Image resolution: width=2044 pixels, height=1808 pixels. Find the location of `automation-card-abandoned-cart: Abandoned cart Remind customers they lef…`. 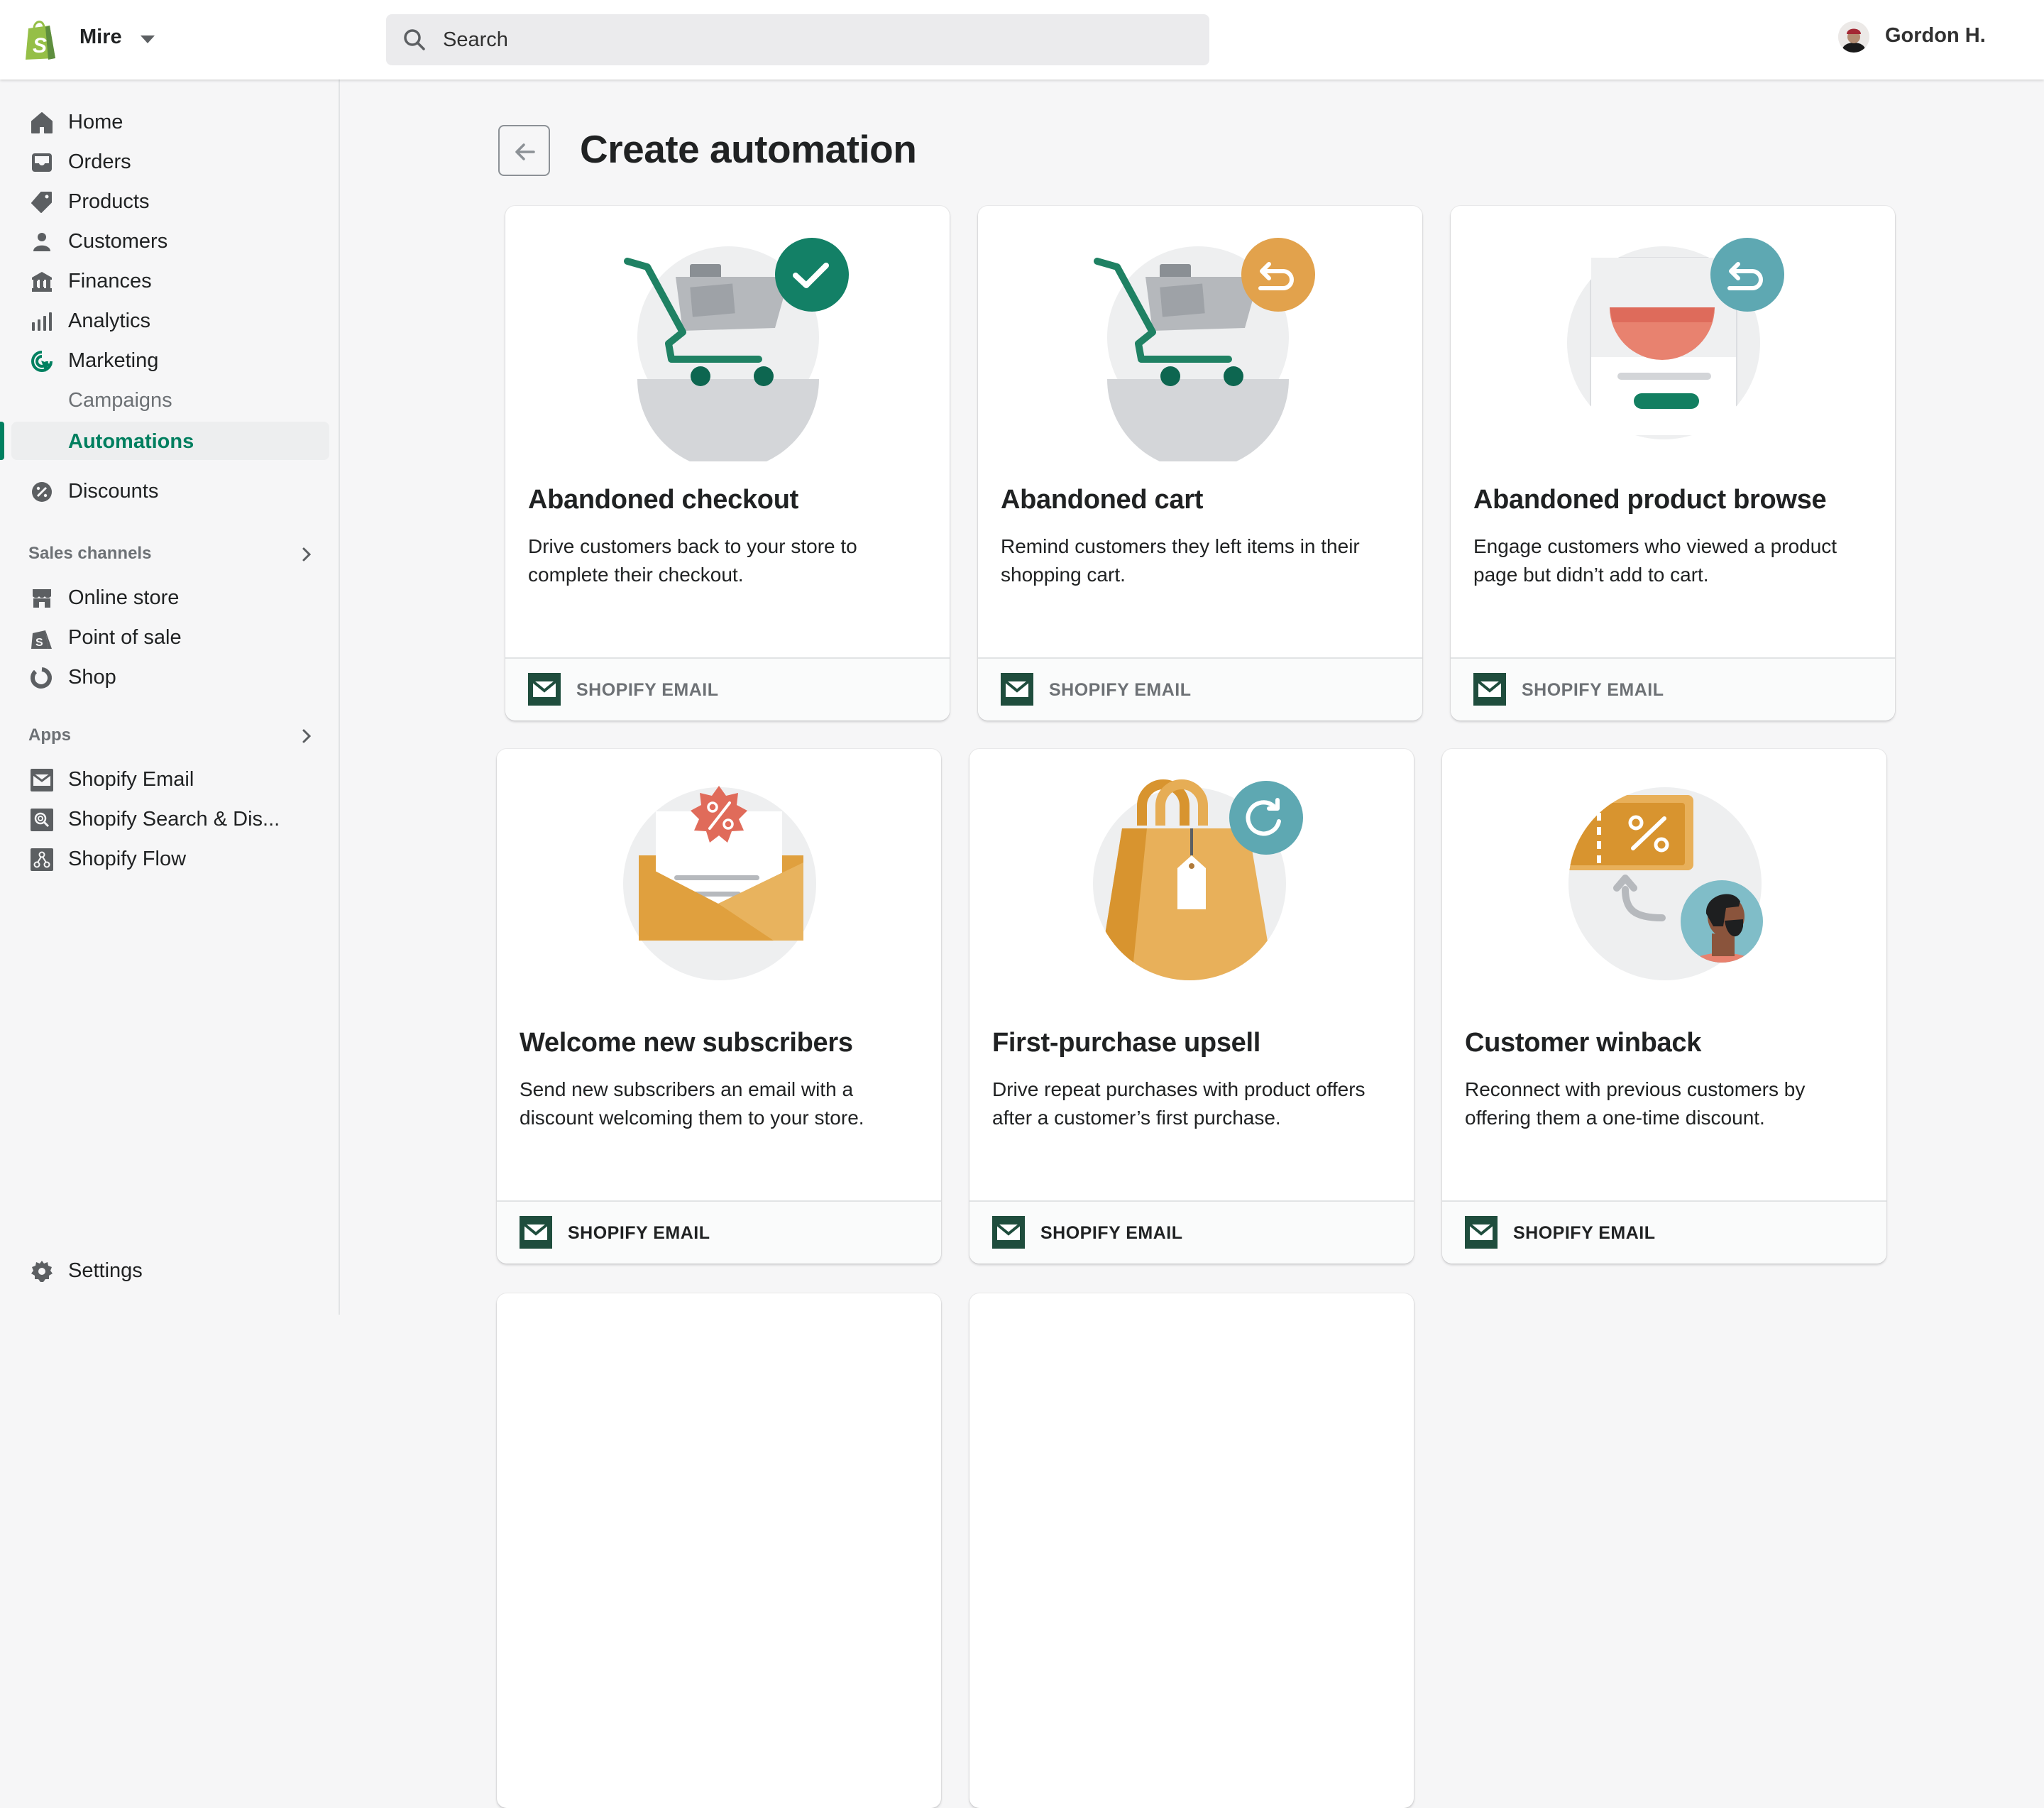

automation-card-abandoned-cart: Abandoned cart Remind customers they lef… is located at coordinates (1200, 463).